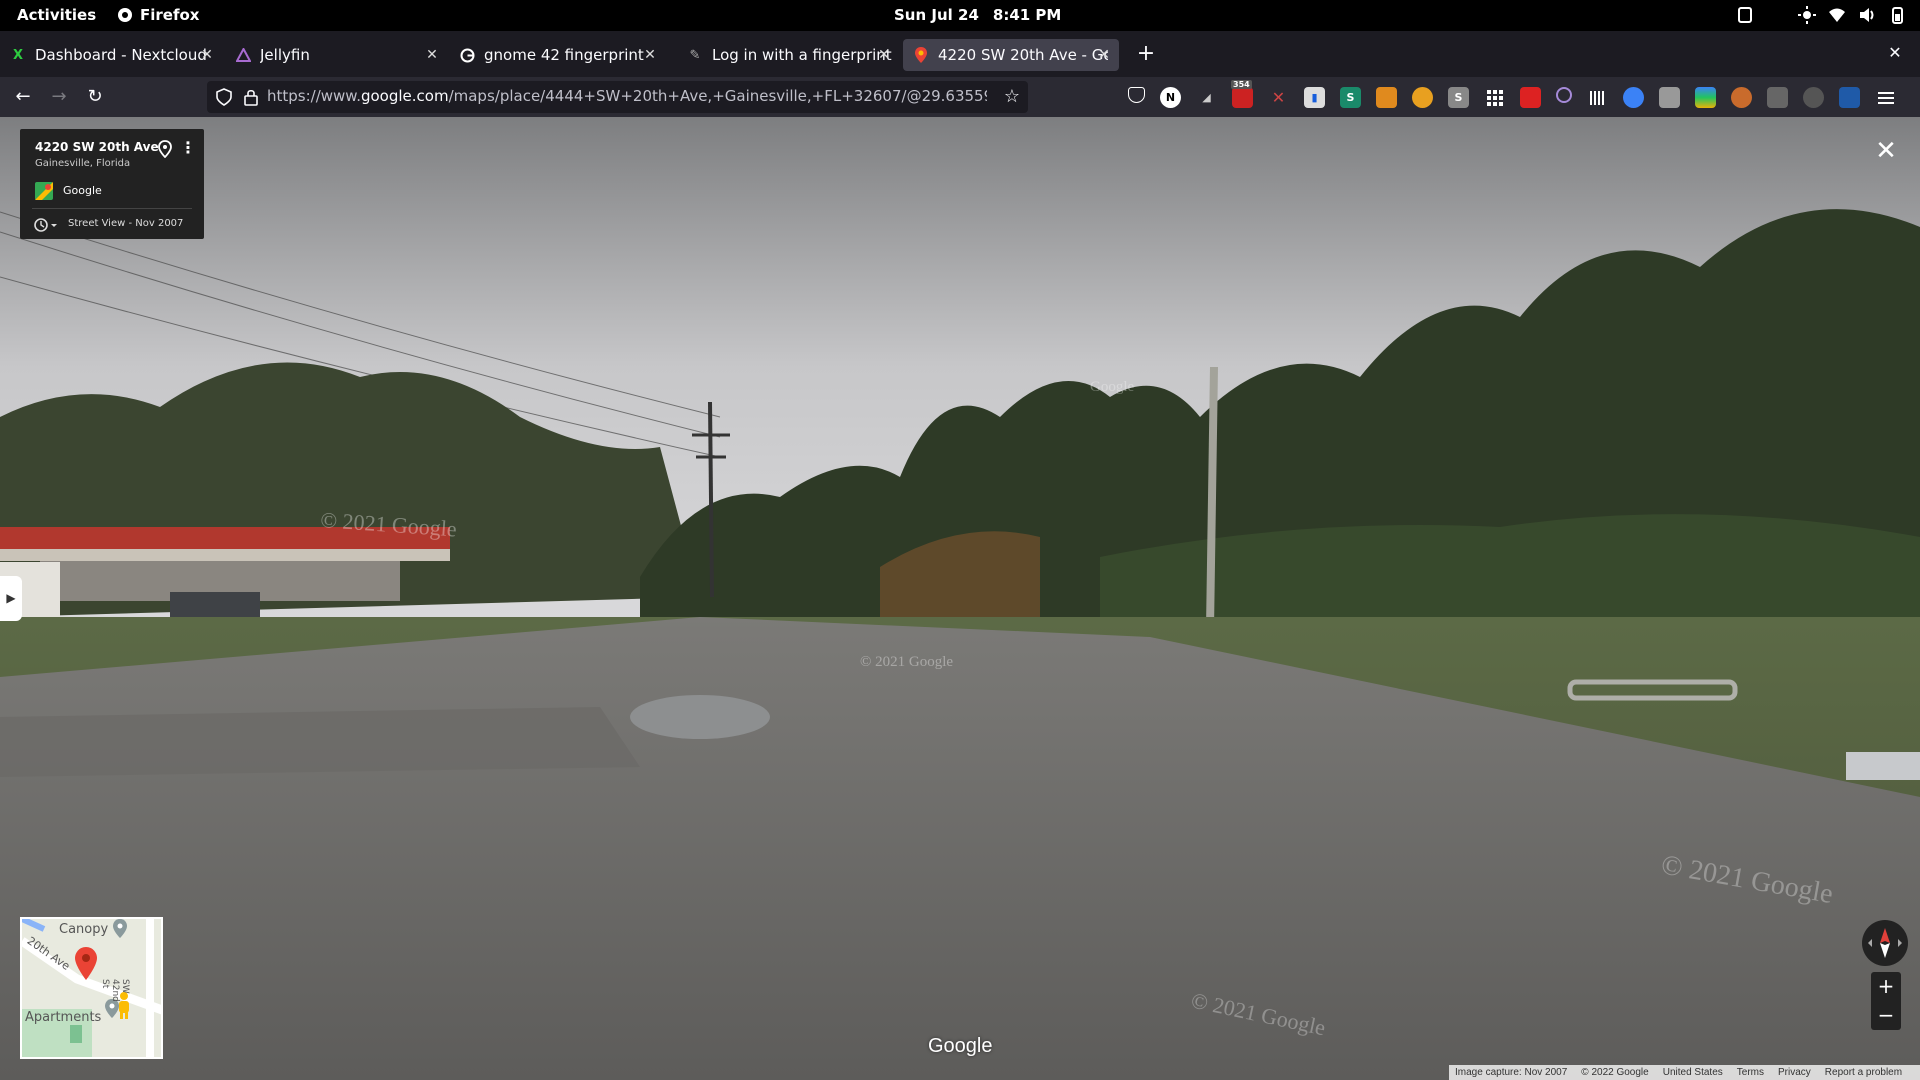  I want to click on bitwarden-icon: ▮, so click(1314, 97).